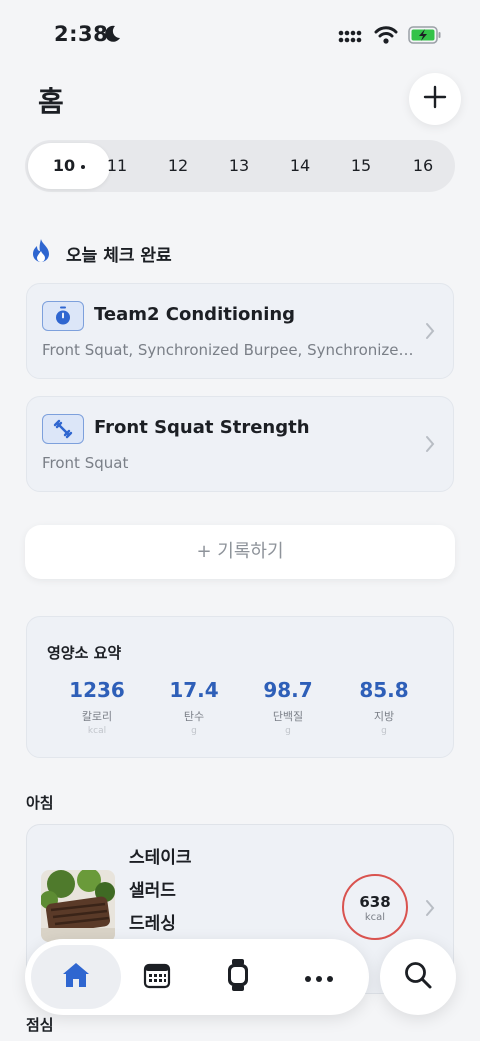 This screenshot has height=1041, width=480. Describe the element at coordinates (51, 101) in the screenshot. I see `page-title: 홈` at that location.